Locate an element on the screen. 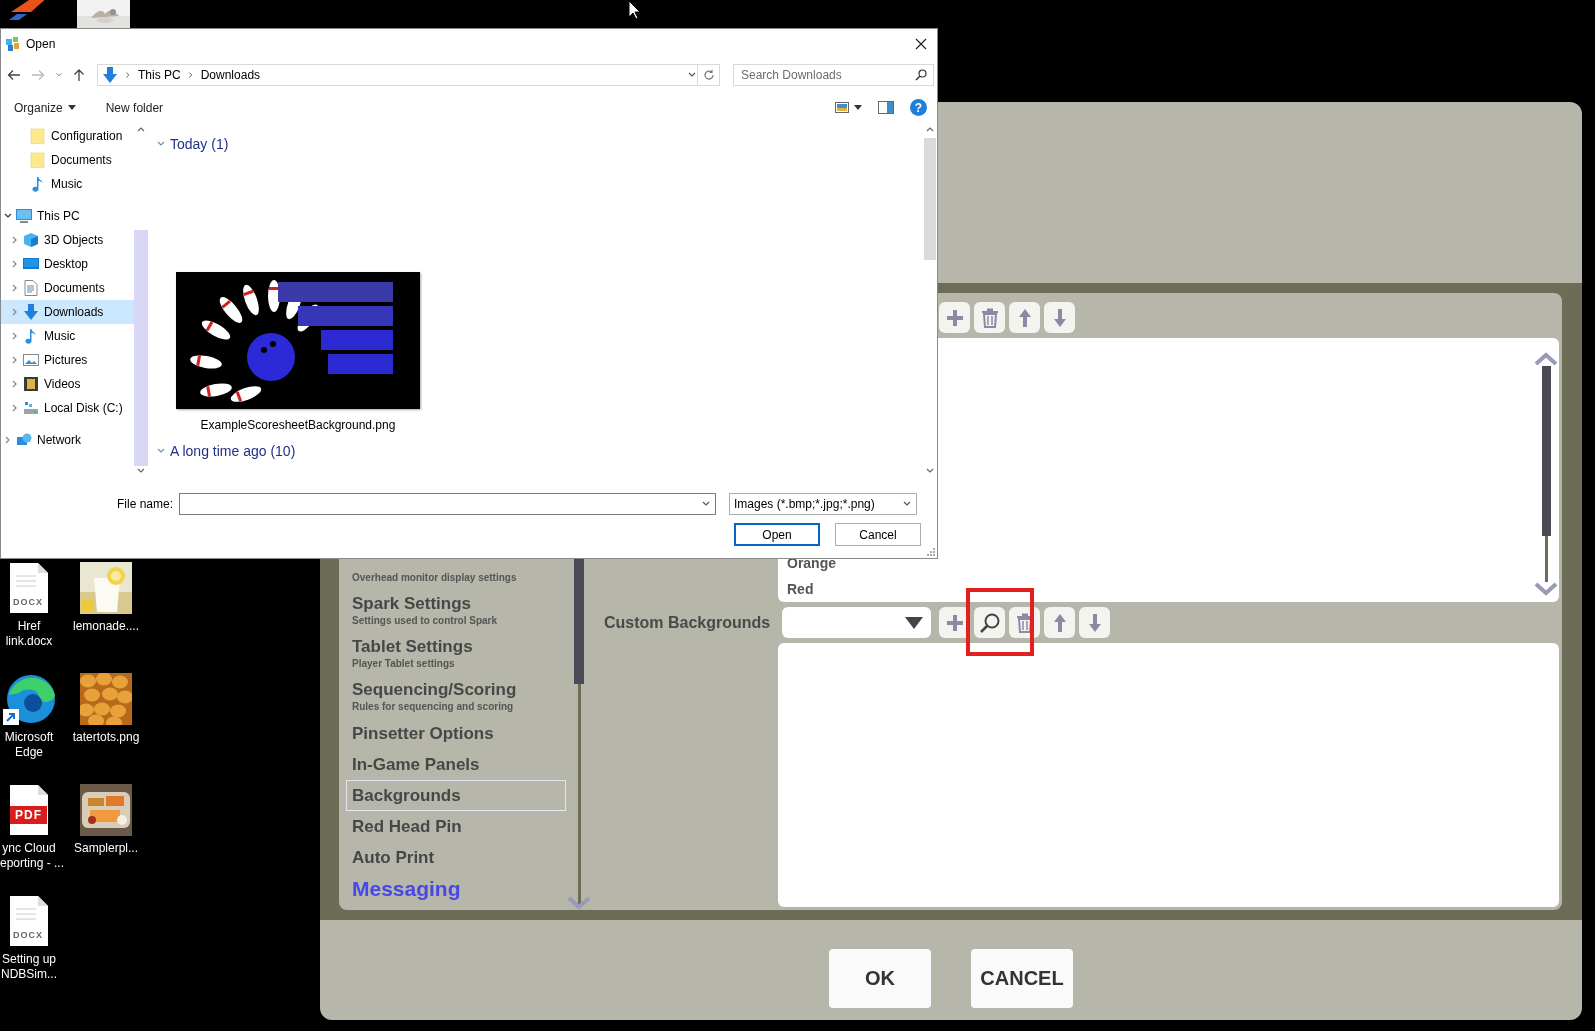 The image size is (1595, 1031). caret-icon is located at coordinates (71, 107).